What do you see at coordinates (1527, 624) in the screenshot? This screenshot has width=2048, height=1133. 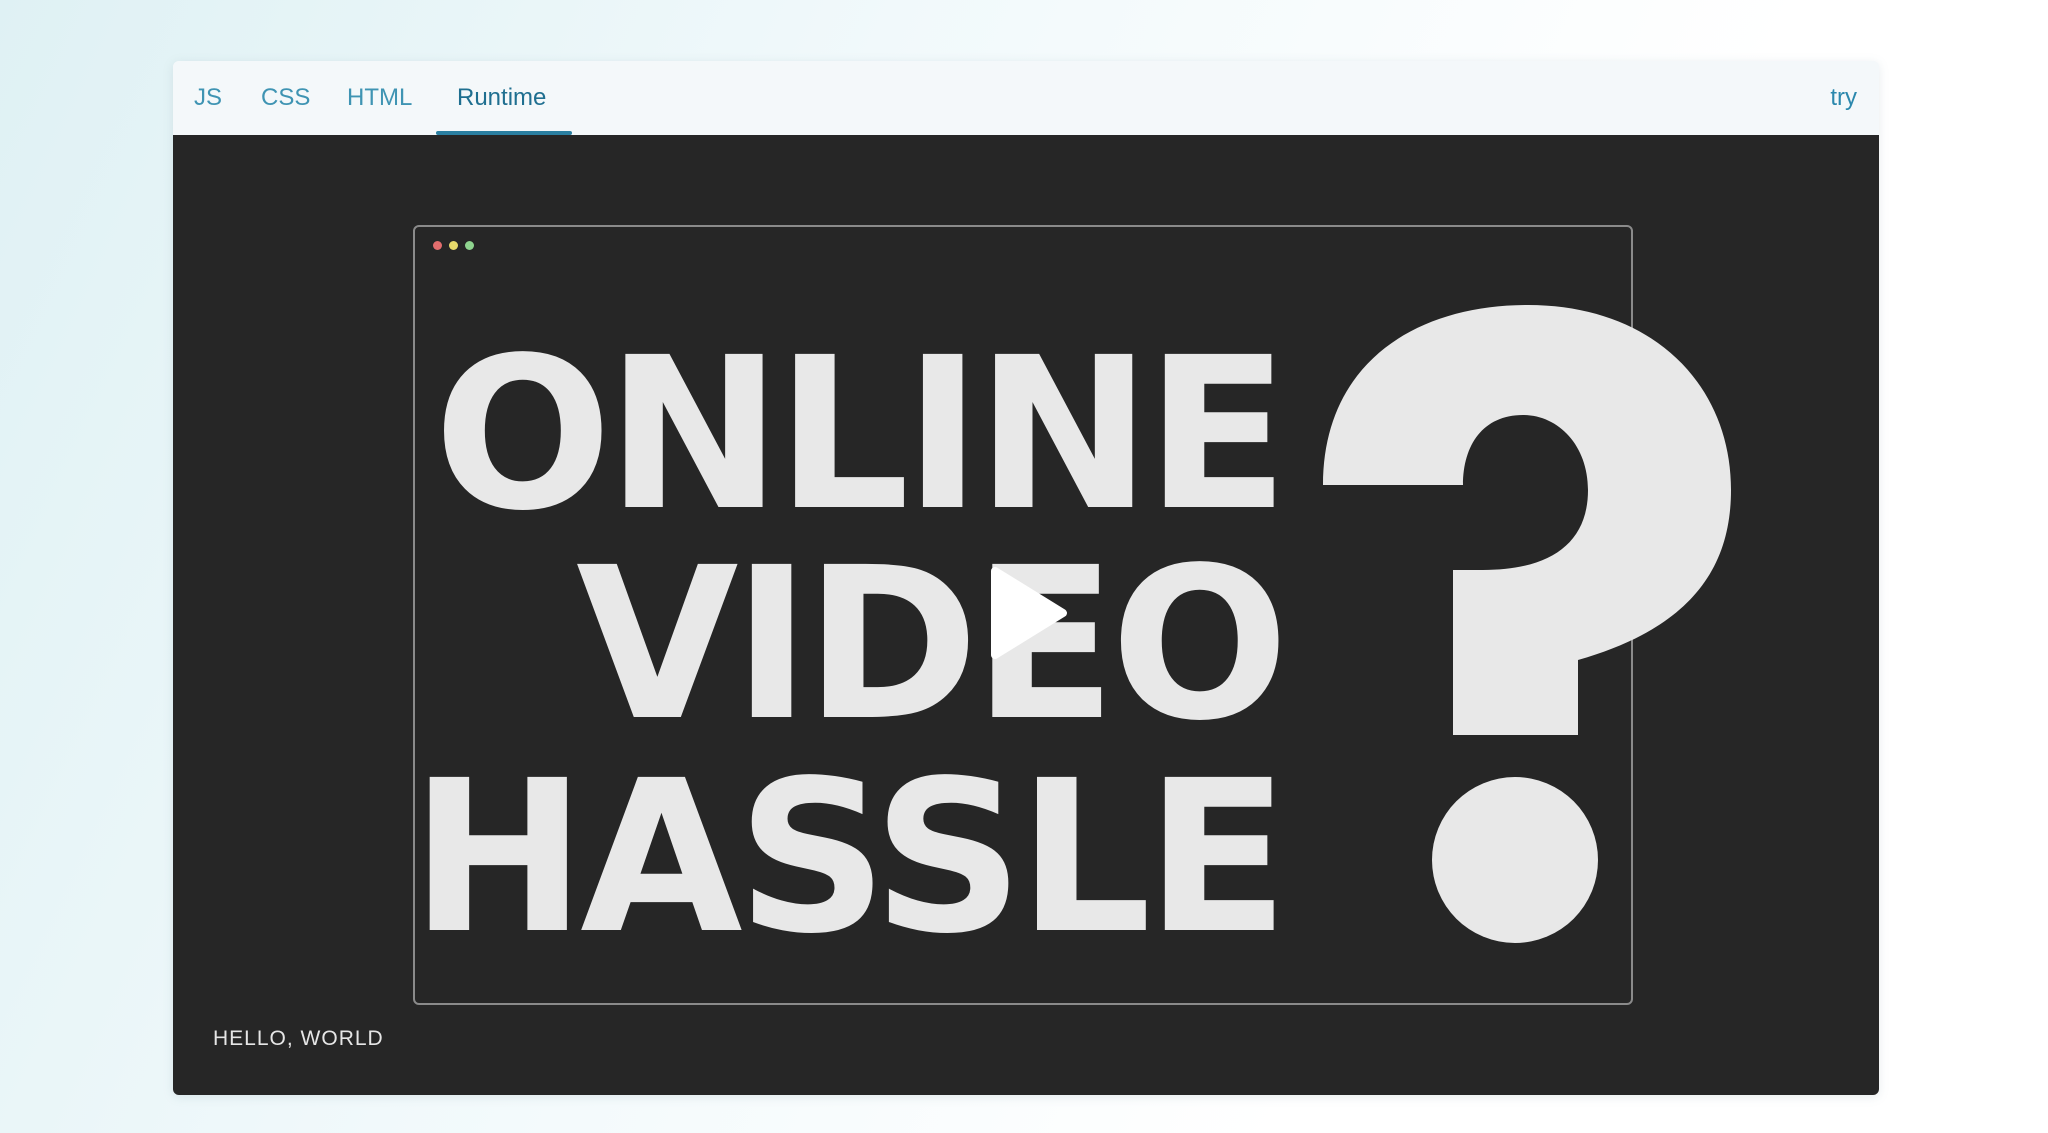 I see `question-mark-graphic` at bounding box center [1527, 624].